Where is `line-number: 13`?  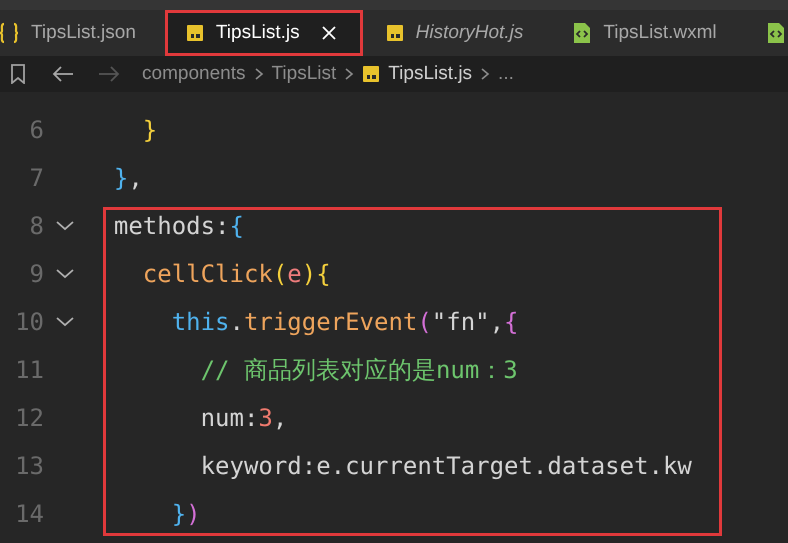
line-number: 13 is located at coordinates (29, 466).